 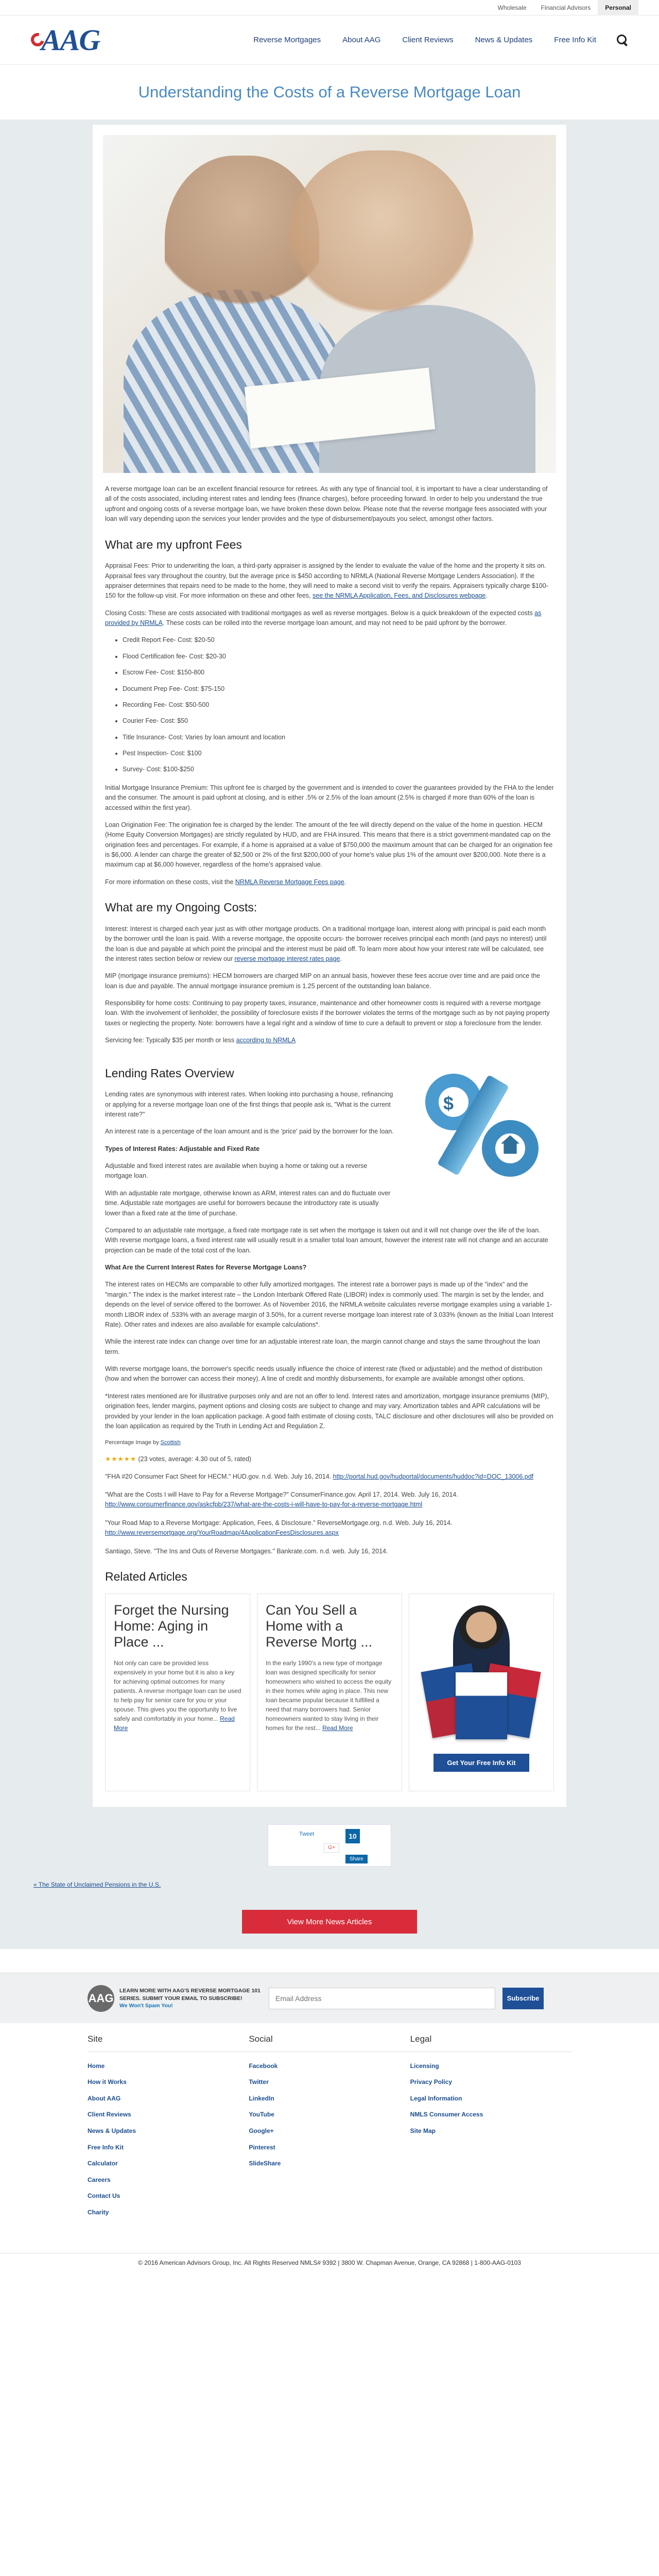 I want to click on interest-rates-link: reverse mortgage interest rates page, so click(x=287, y=958).